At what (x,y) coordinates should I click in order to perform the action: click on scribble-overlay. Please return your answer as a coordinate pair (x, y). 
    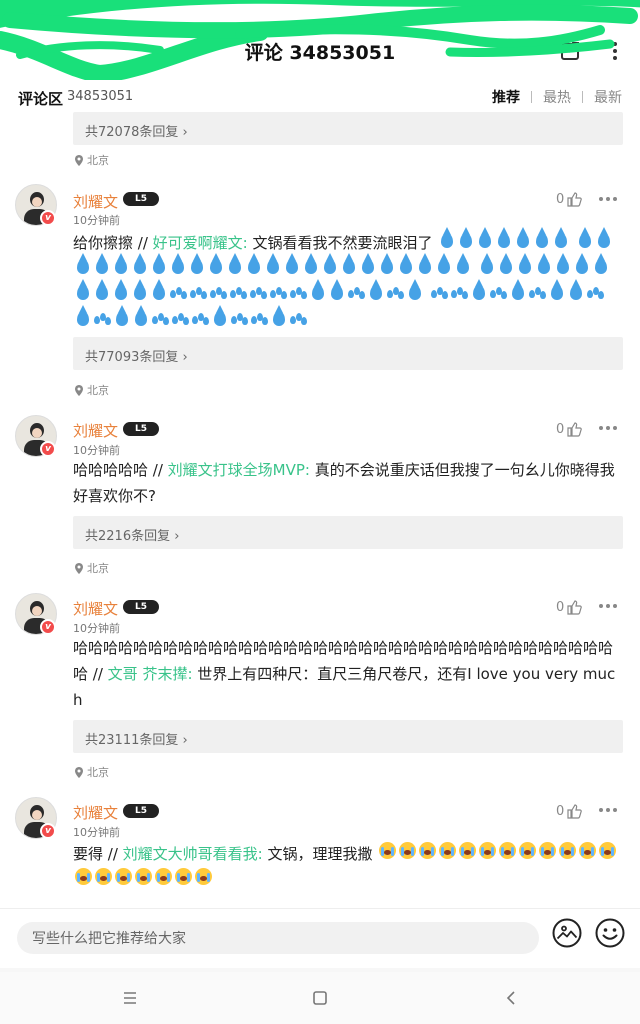
    Looking at the image, I should click on (320, 40).